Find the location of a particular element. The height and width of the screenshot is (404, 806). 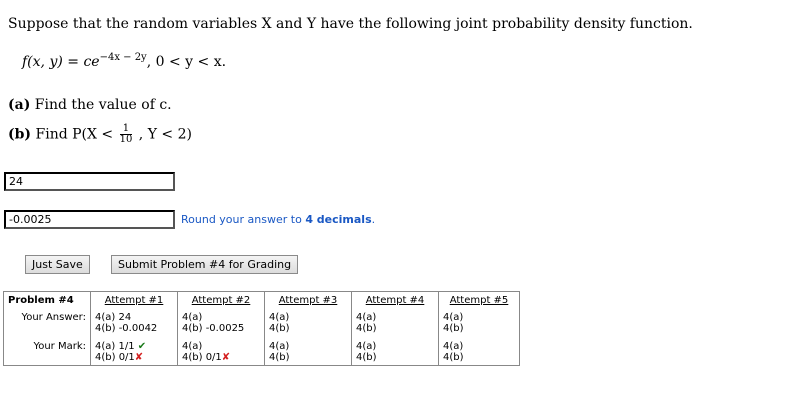

part-b: (b) Find P(X < 1 10 , Y < 2) is located at coordinates (100, 134).